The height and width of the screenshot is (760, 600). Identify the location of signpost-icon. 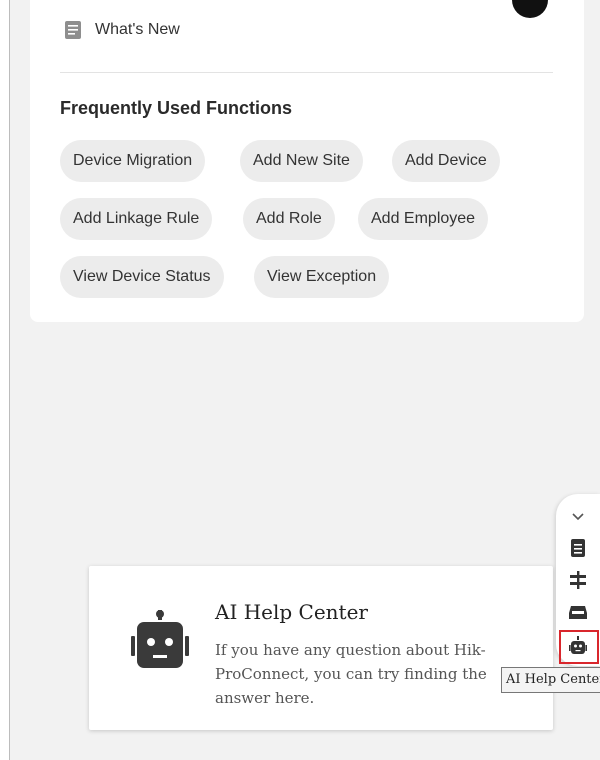
(578, 580).